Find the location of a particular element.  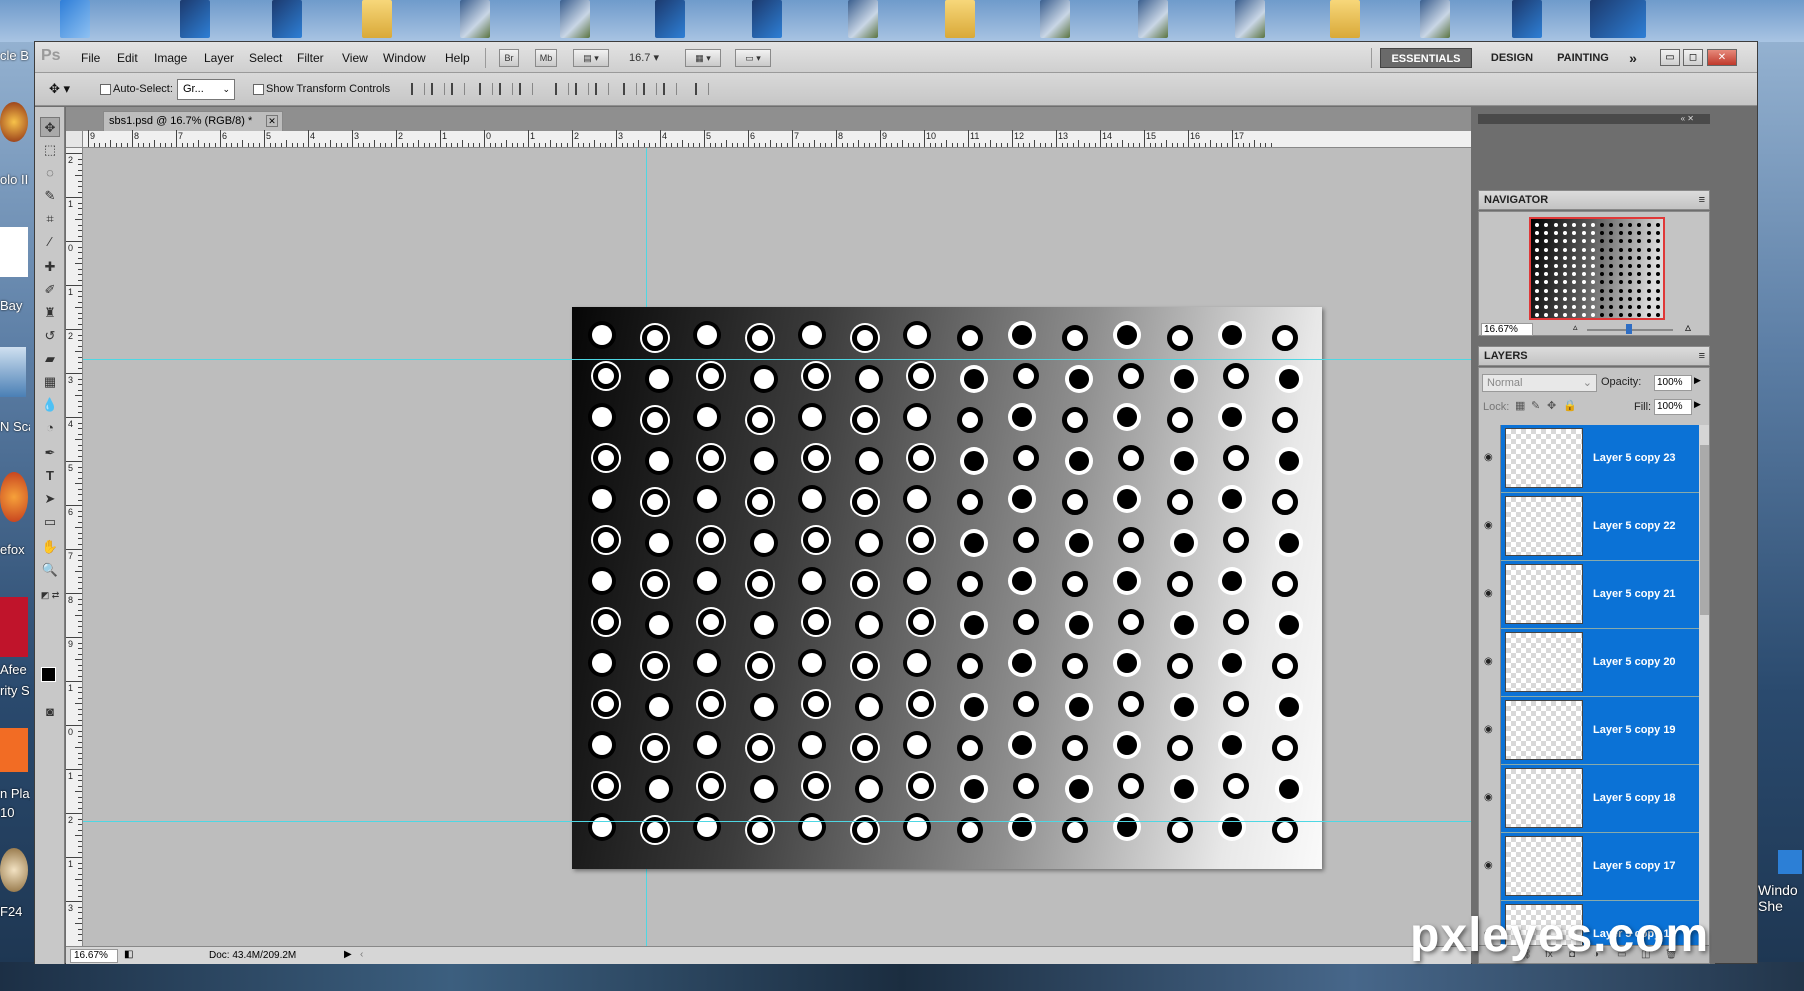

default-colors-icon: ◩ ⇄ is located at coordinates (50, 595).